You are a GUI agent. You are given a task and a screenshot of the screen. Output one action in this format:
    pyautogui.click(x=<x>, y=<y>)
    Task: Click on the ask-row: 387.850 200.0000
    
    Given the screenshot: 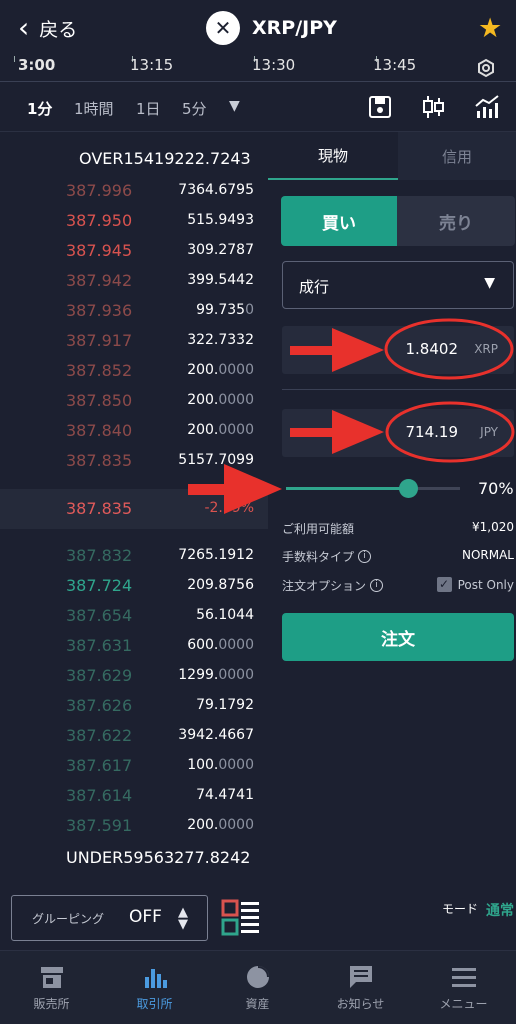 What is the action you would take?
    pyautogui.click(x=134, y=402)
    